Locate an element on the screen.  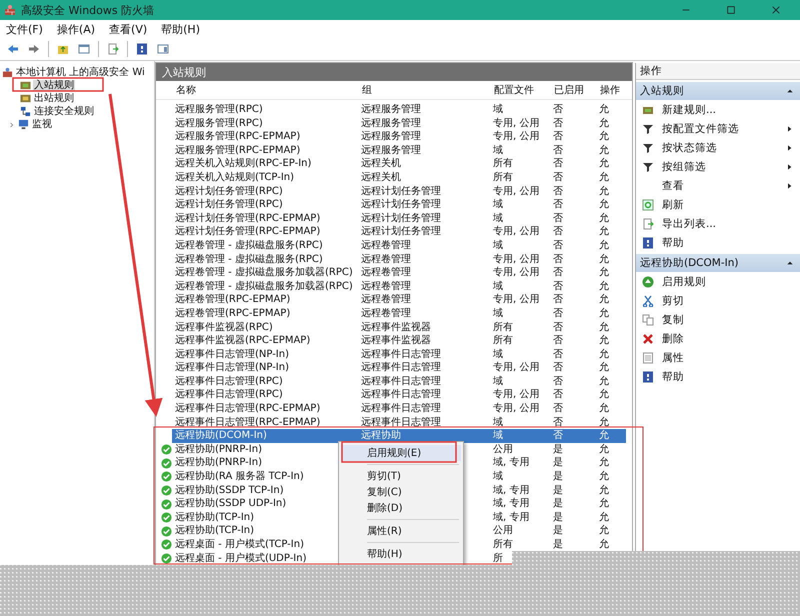
action-item: 按组筛选 is located at coordinates (718, 166).